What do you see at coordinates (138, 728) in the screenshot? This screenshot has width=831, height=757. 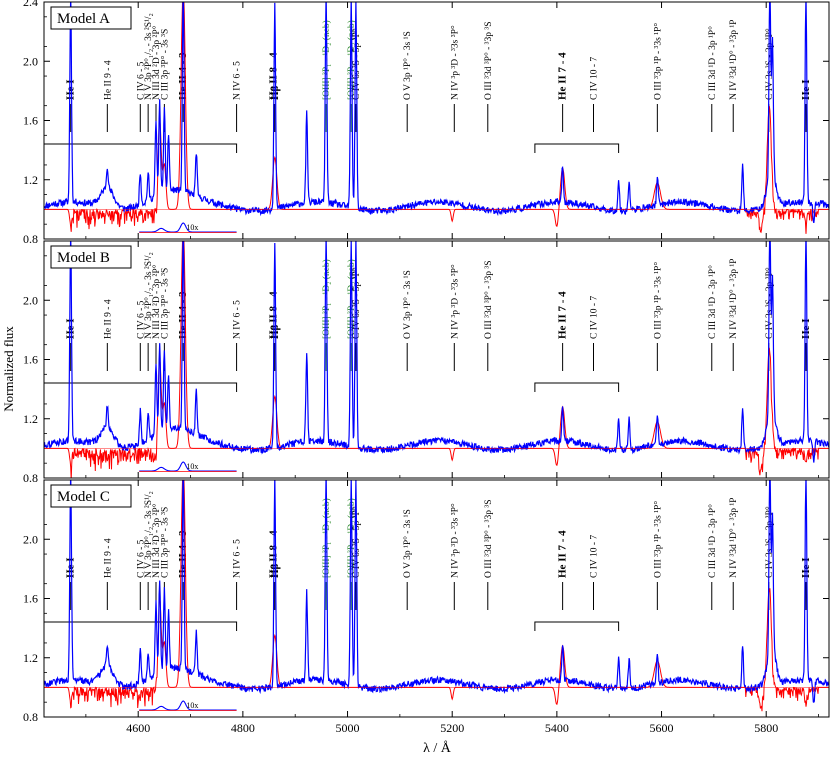 I see `x-tick-label: 4600` at bounding box center [138, 728].